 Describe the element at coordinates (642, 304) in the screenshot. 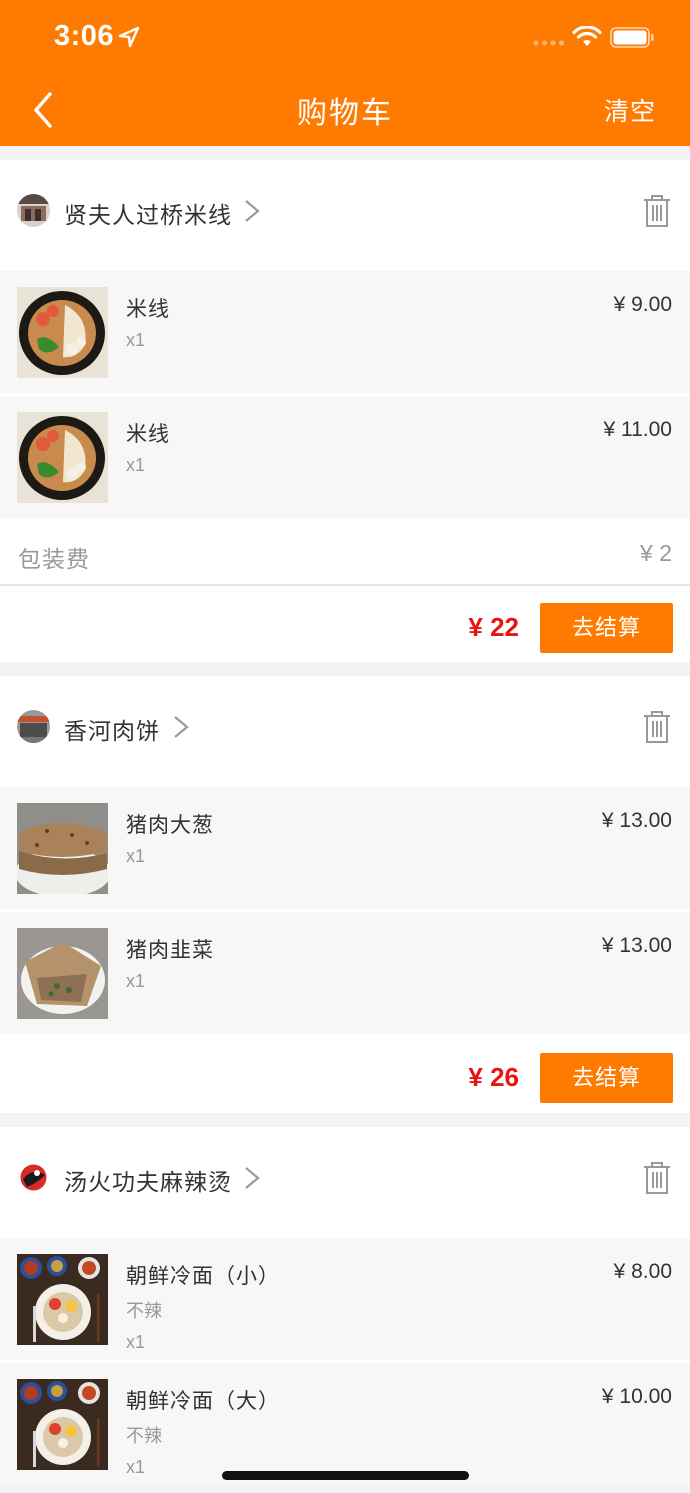

I see `item-price: ¥ 9.00` at that location.